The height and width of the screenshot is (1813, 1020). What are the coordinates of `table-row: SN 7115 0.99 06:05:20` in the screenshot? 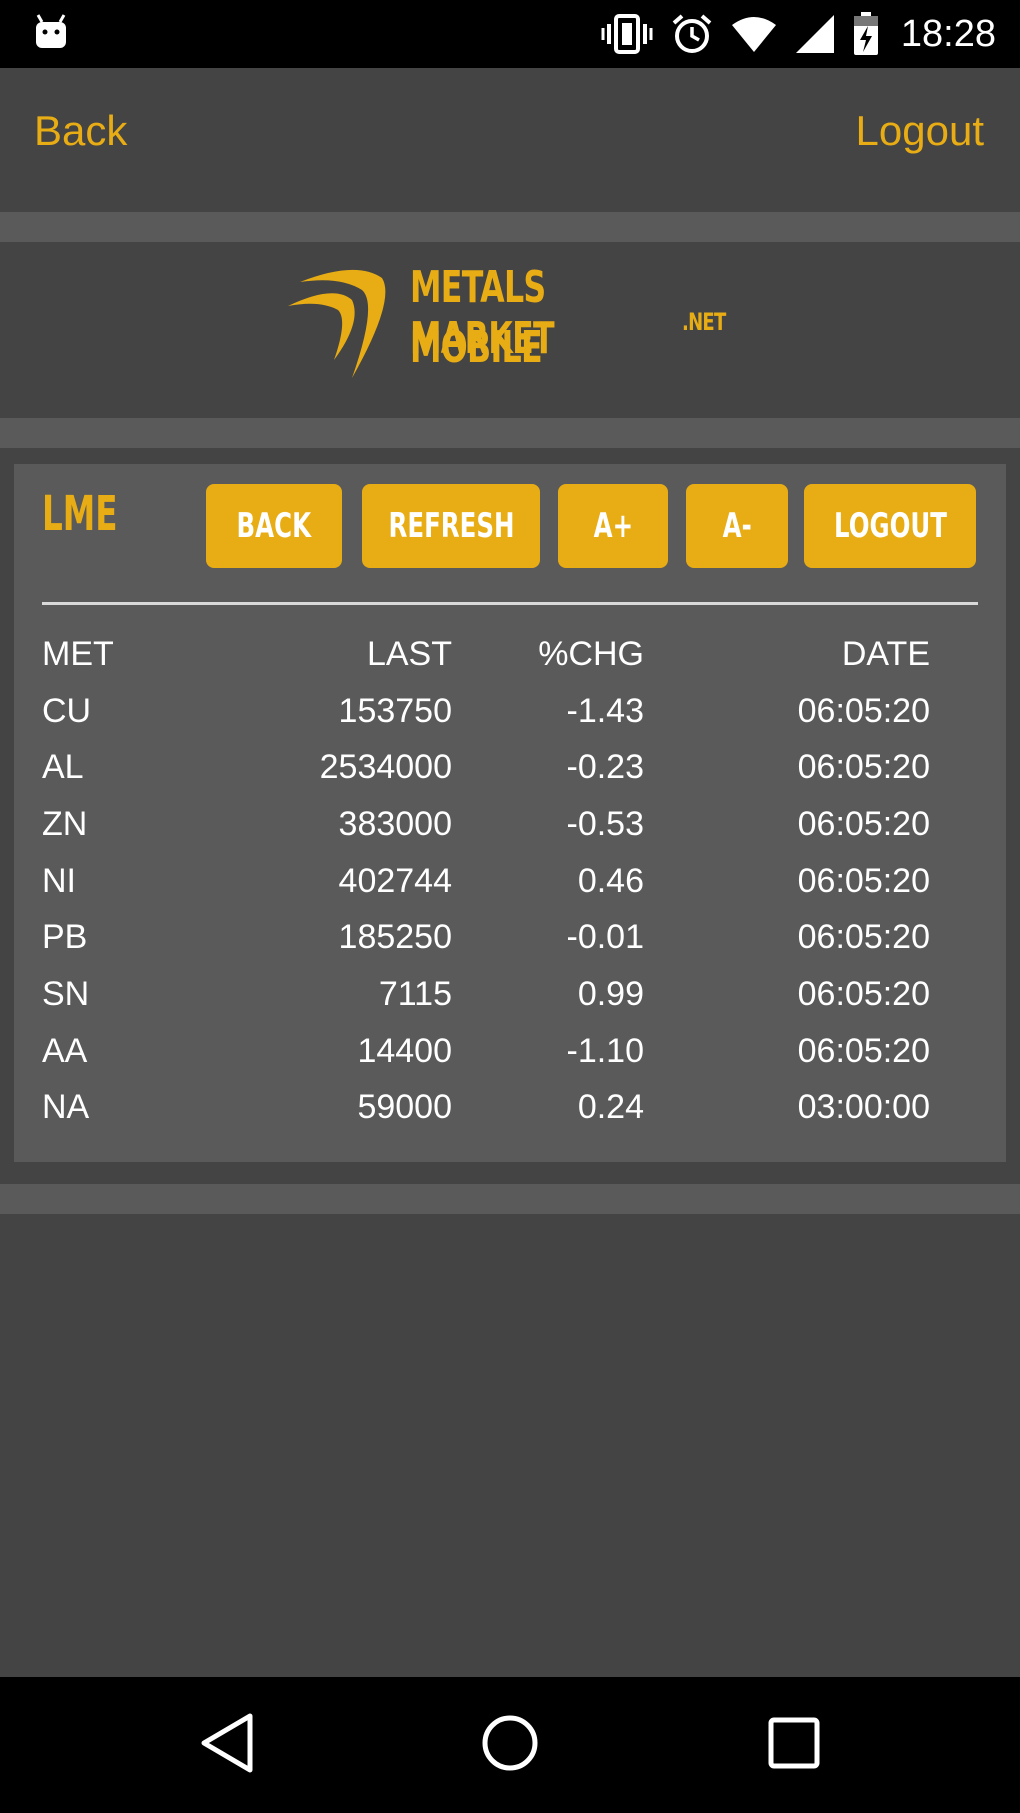 It's located at (486, 994).